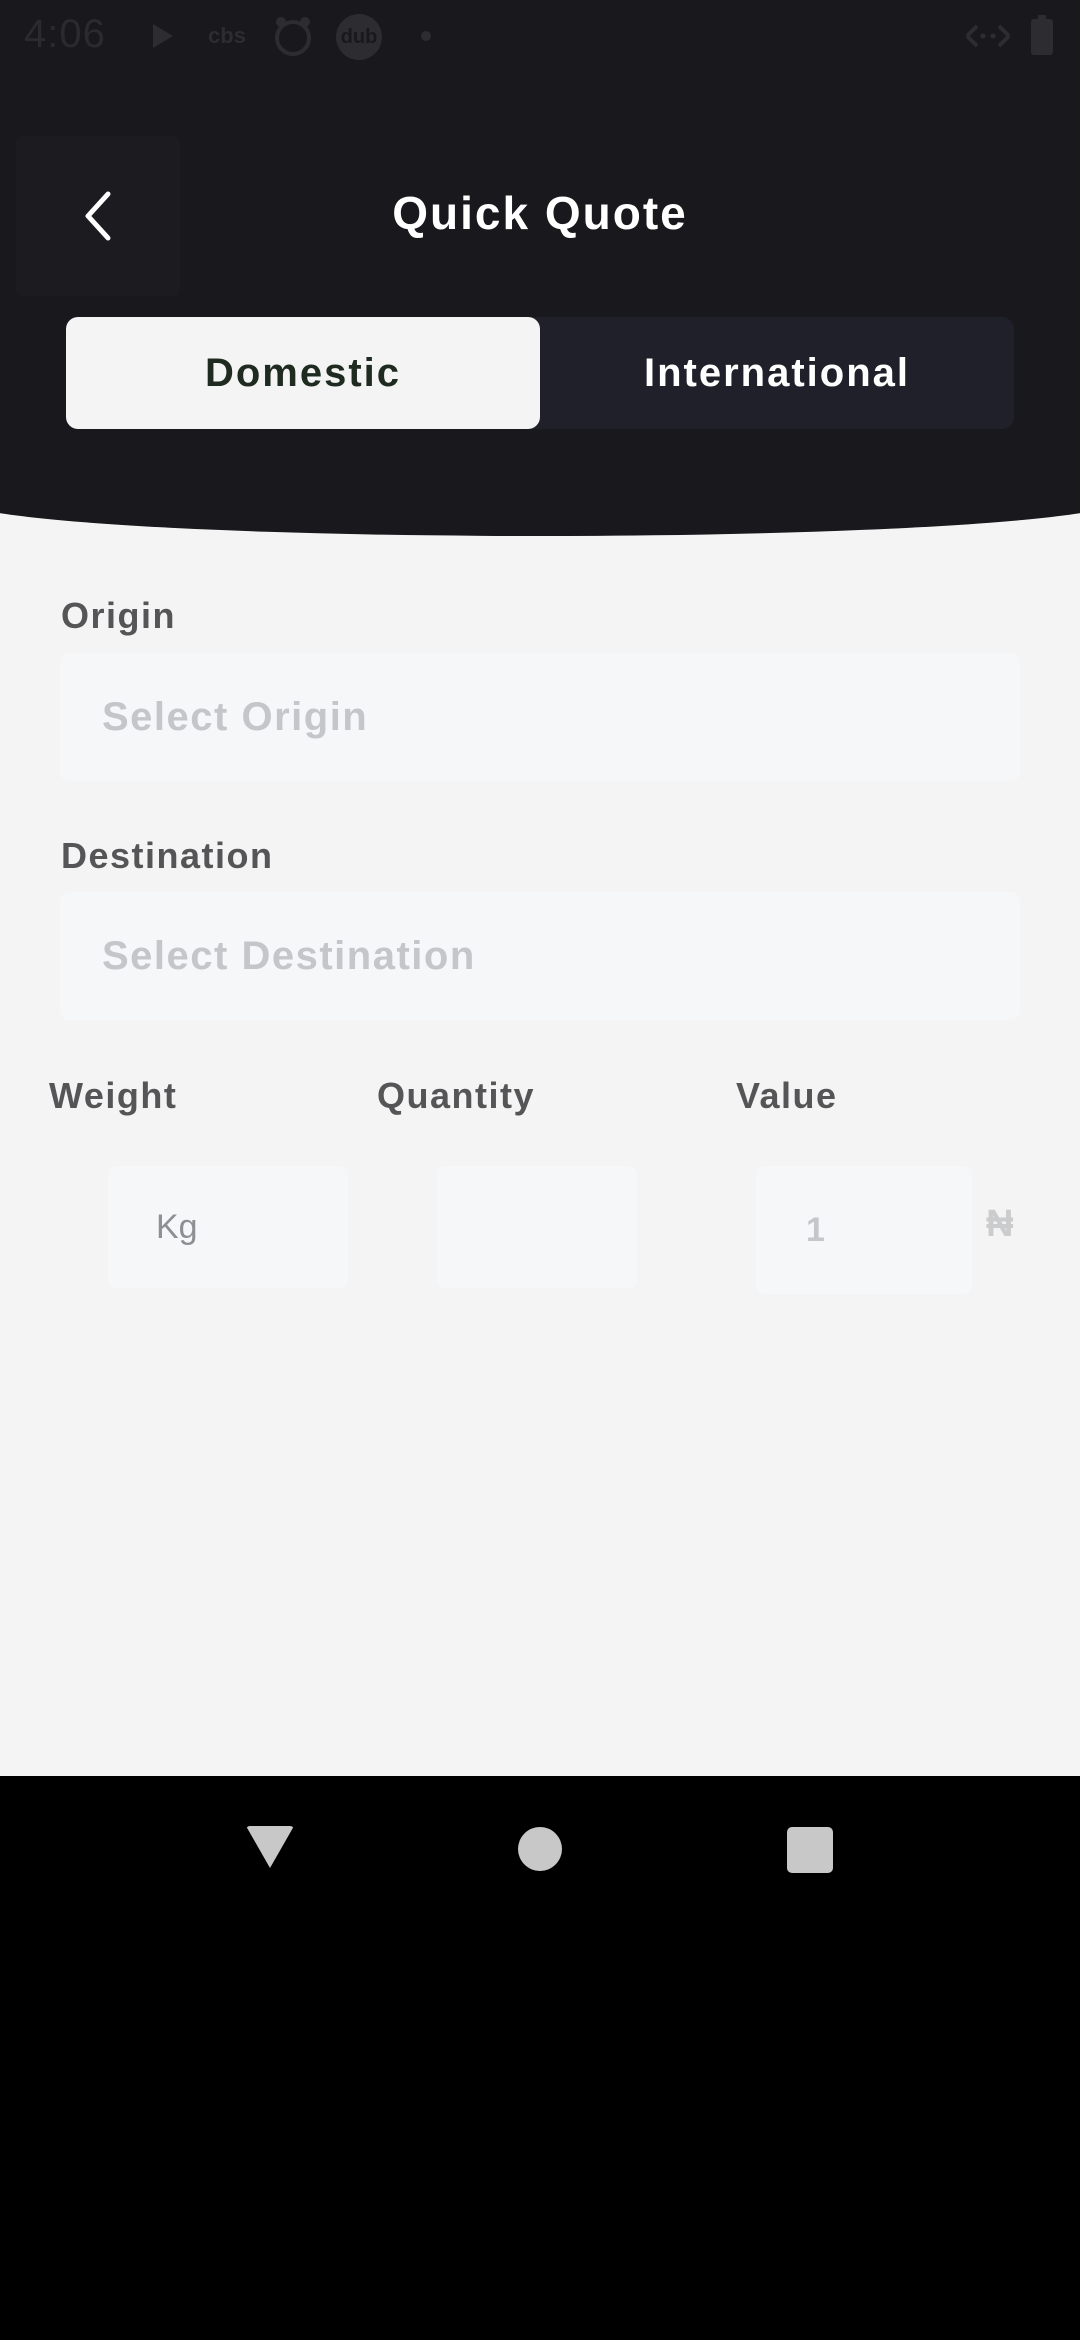 The width and height of the screenshot is (1080, 2340). Describe the element at coordinates (118, 615) in the screenshot. I see `origin-label: Origin` at that location.